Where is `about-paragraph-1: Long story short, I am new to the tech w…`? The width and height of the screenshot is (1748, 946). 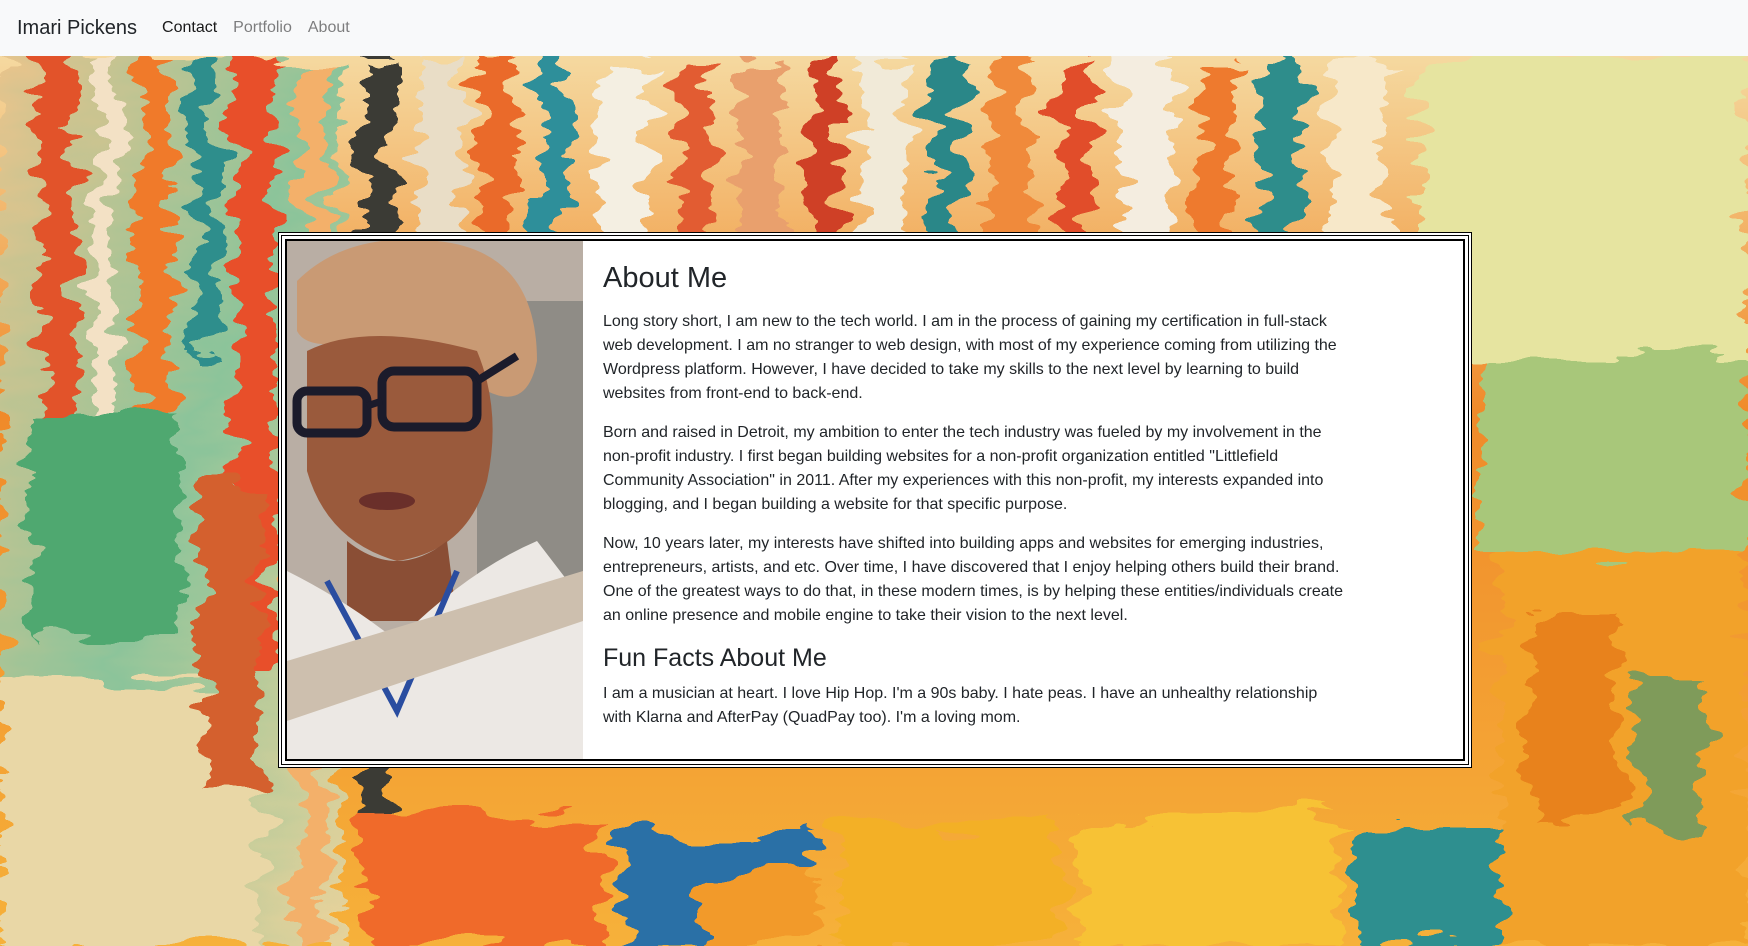
about-paragraph-1: Long story short, I am new to the tech w… is located at coordinates (970, 357).